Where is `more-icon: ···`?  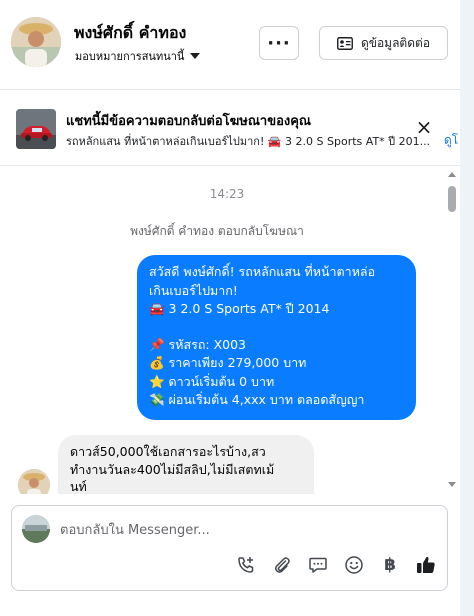
more-icon: ··· is located at coordinates (279, 43).